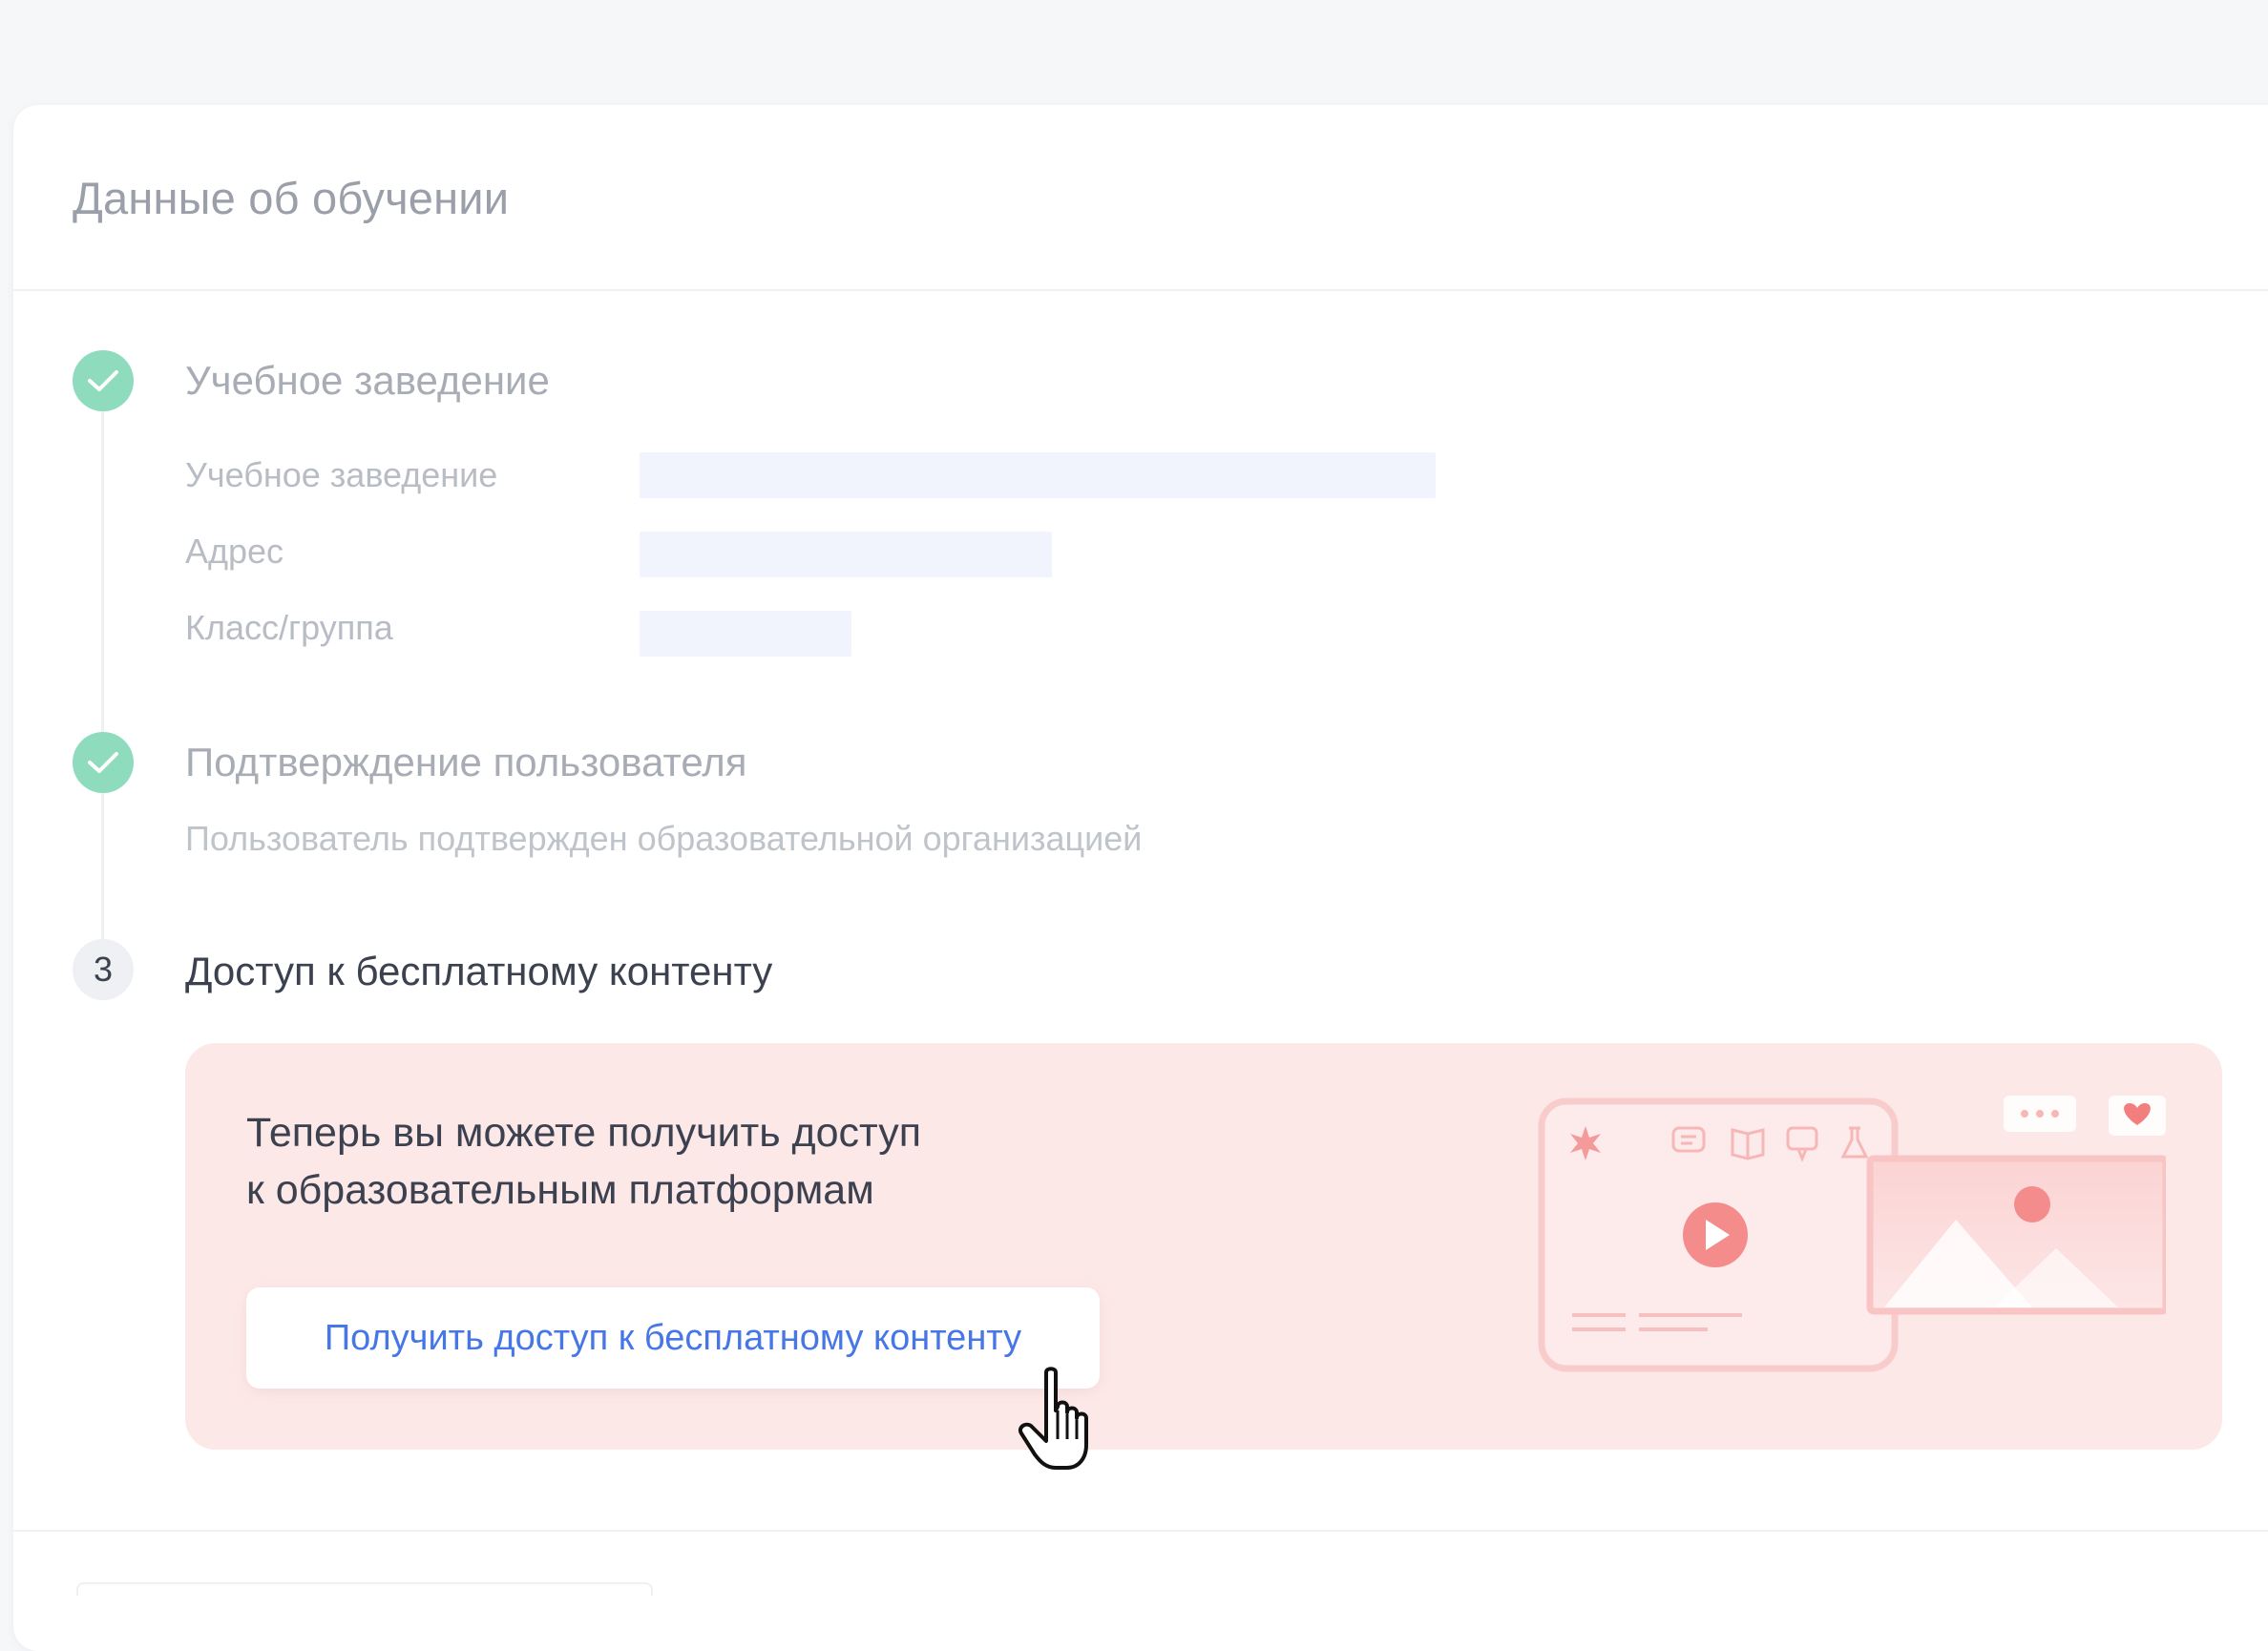 This screenshot has height=1651, width=2268. Describe the element at coordinates (466, 762) in the screenshot. I see `step-2-title: Подтверждение пользователя` at that location.